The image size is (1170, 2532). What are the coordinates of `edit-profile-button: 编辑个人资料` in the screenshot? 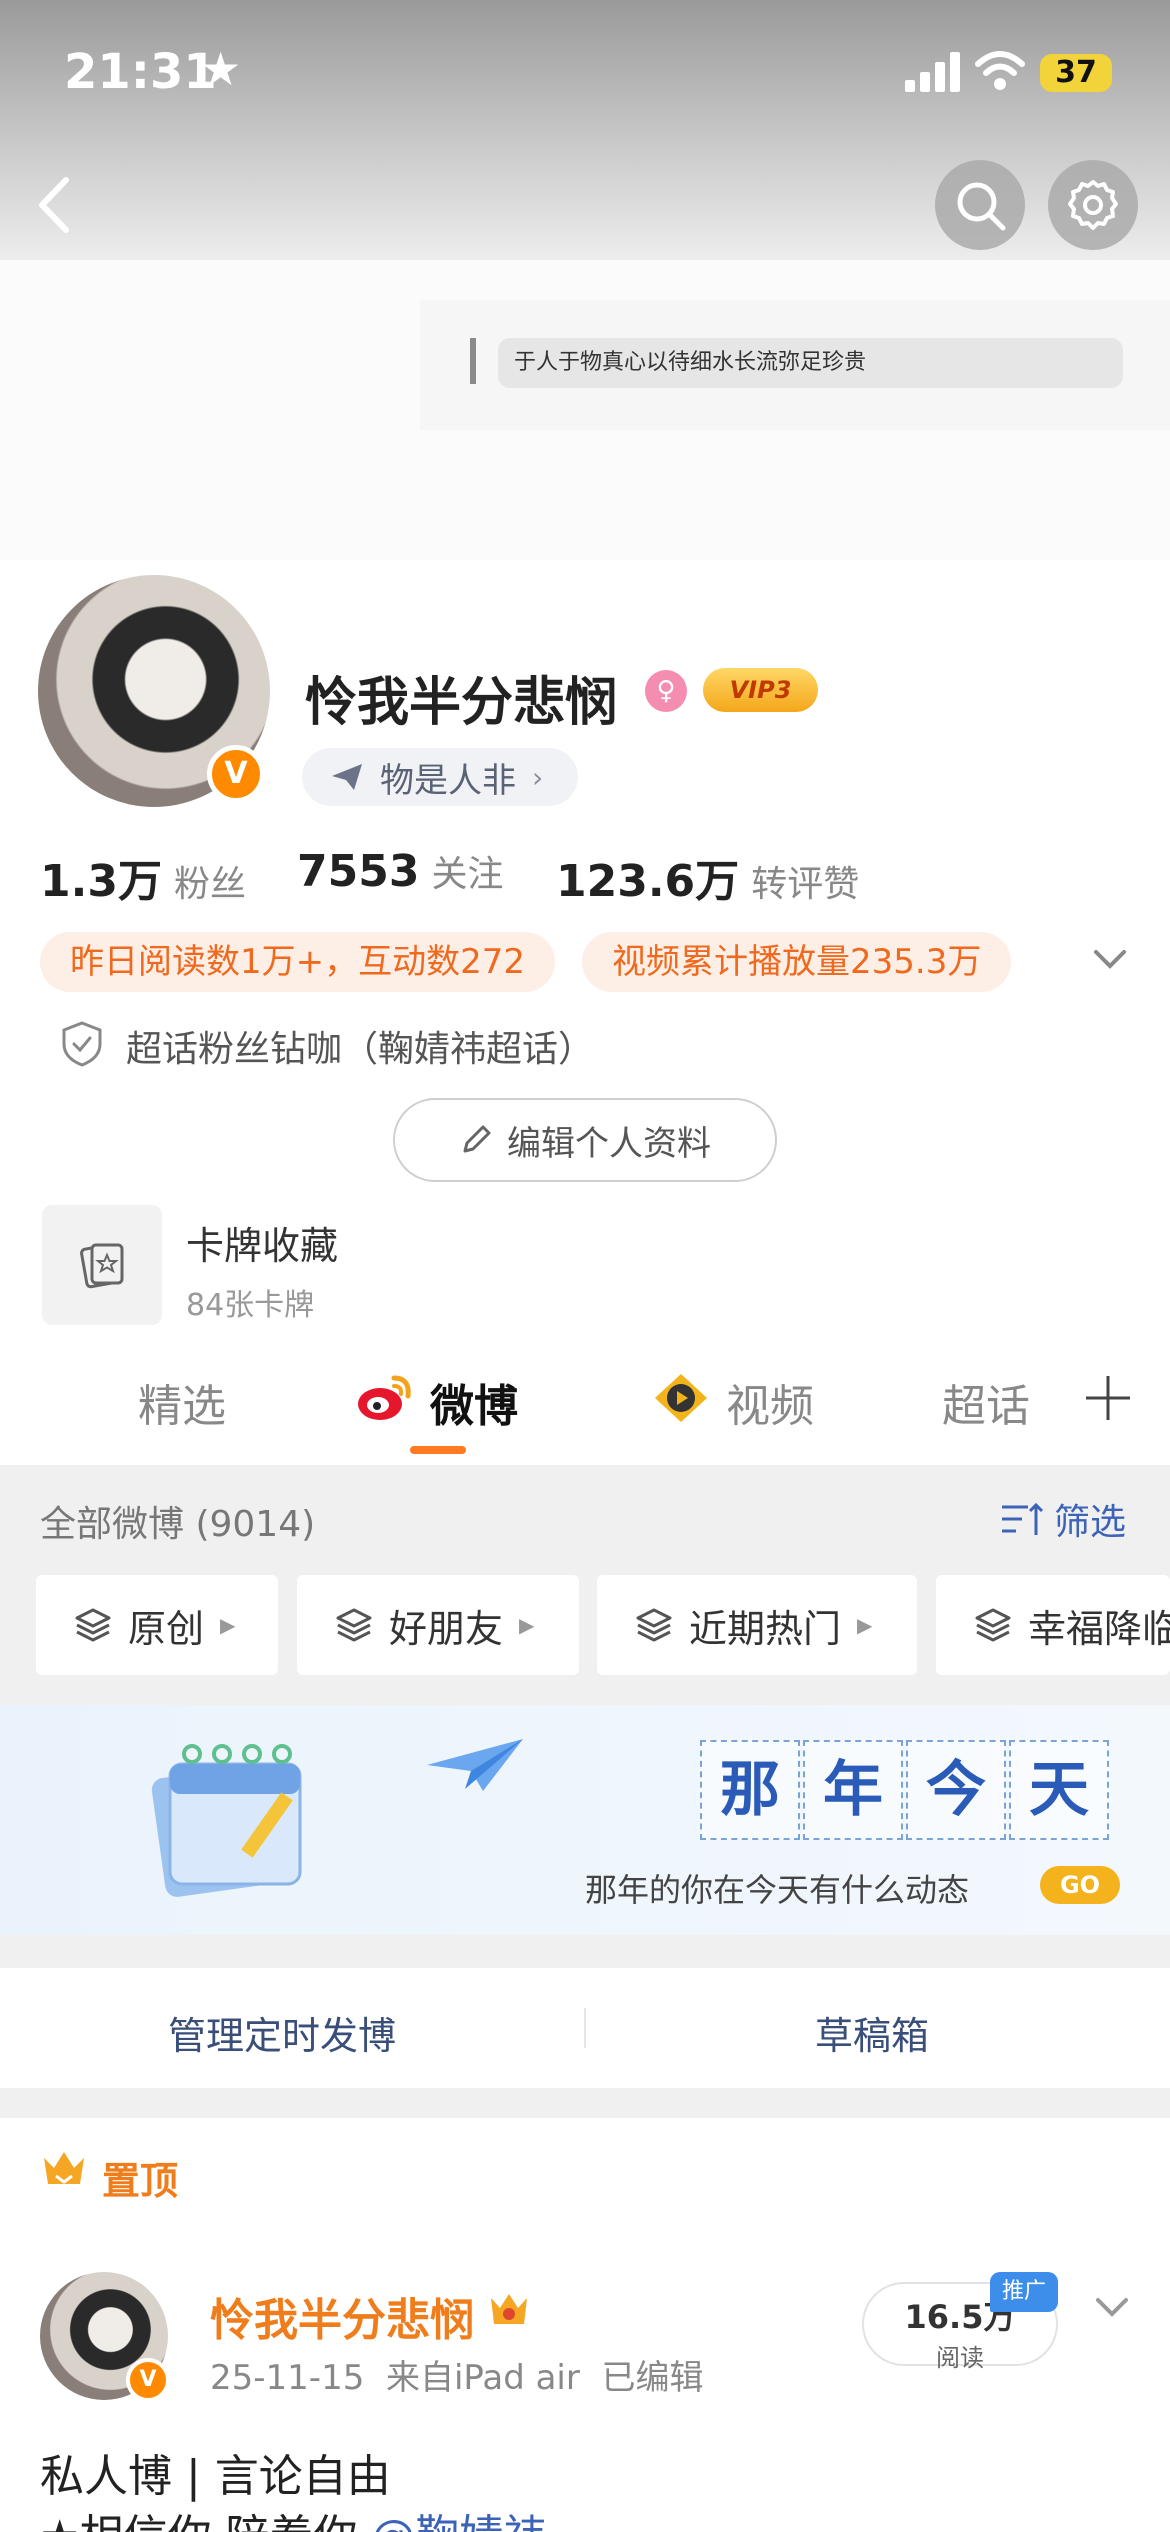 It's located at (585, 1140).